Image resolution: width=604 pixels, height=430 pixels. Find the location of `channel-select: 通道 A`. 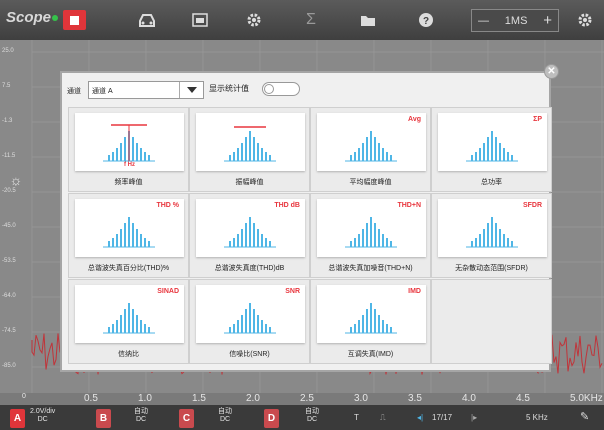

channel-select: 通道 A is located at coordinates (146, 90).